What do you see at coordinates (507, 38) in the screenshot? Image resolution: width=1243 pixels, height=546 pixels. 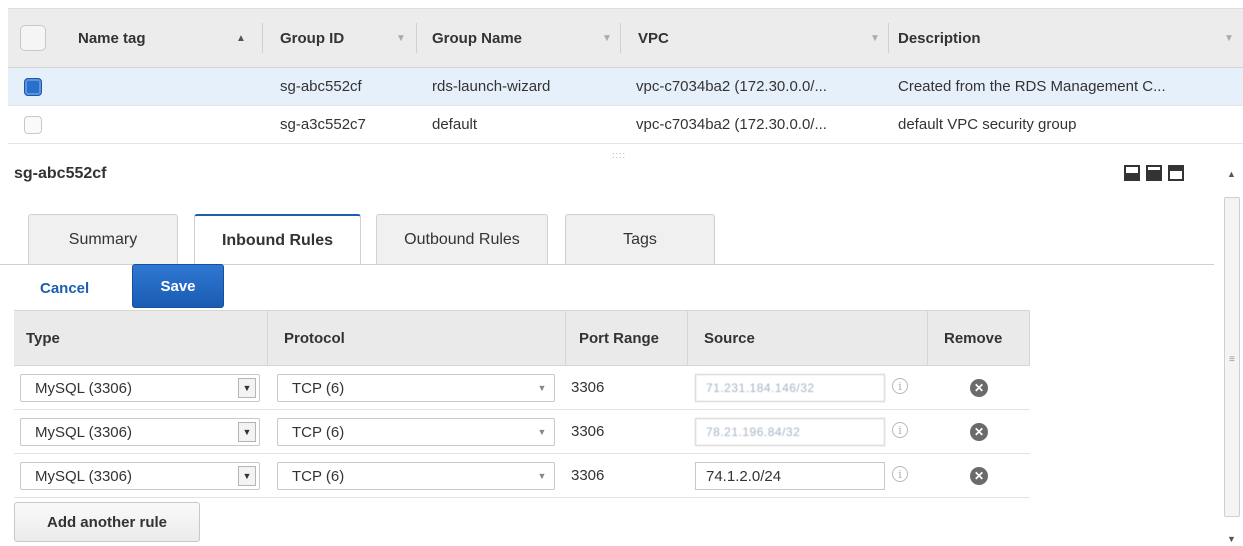 I see `column-header-group-name: Group Name` at bounding box center [507, 38].